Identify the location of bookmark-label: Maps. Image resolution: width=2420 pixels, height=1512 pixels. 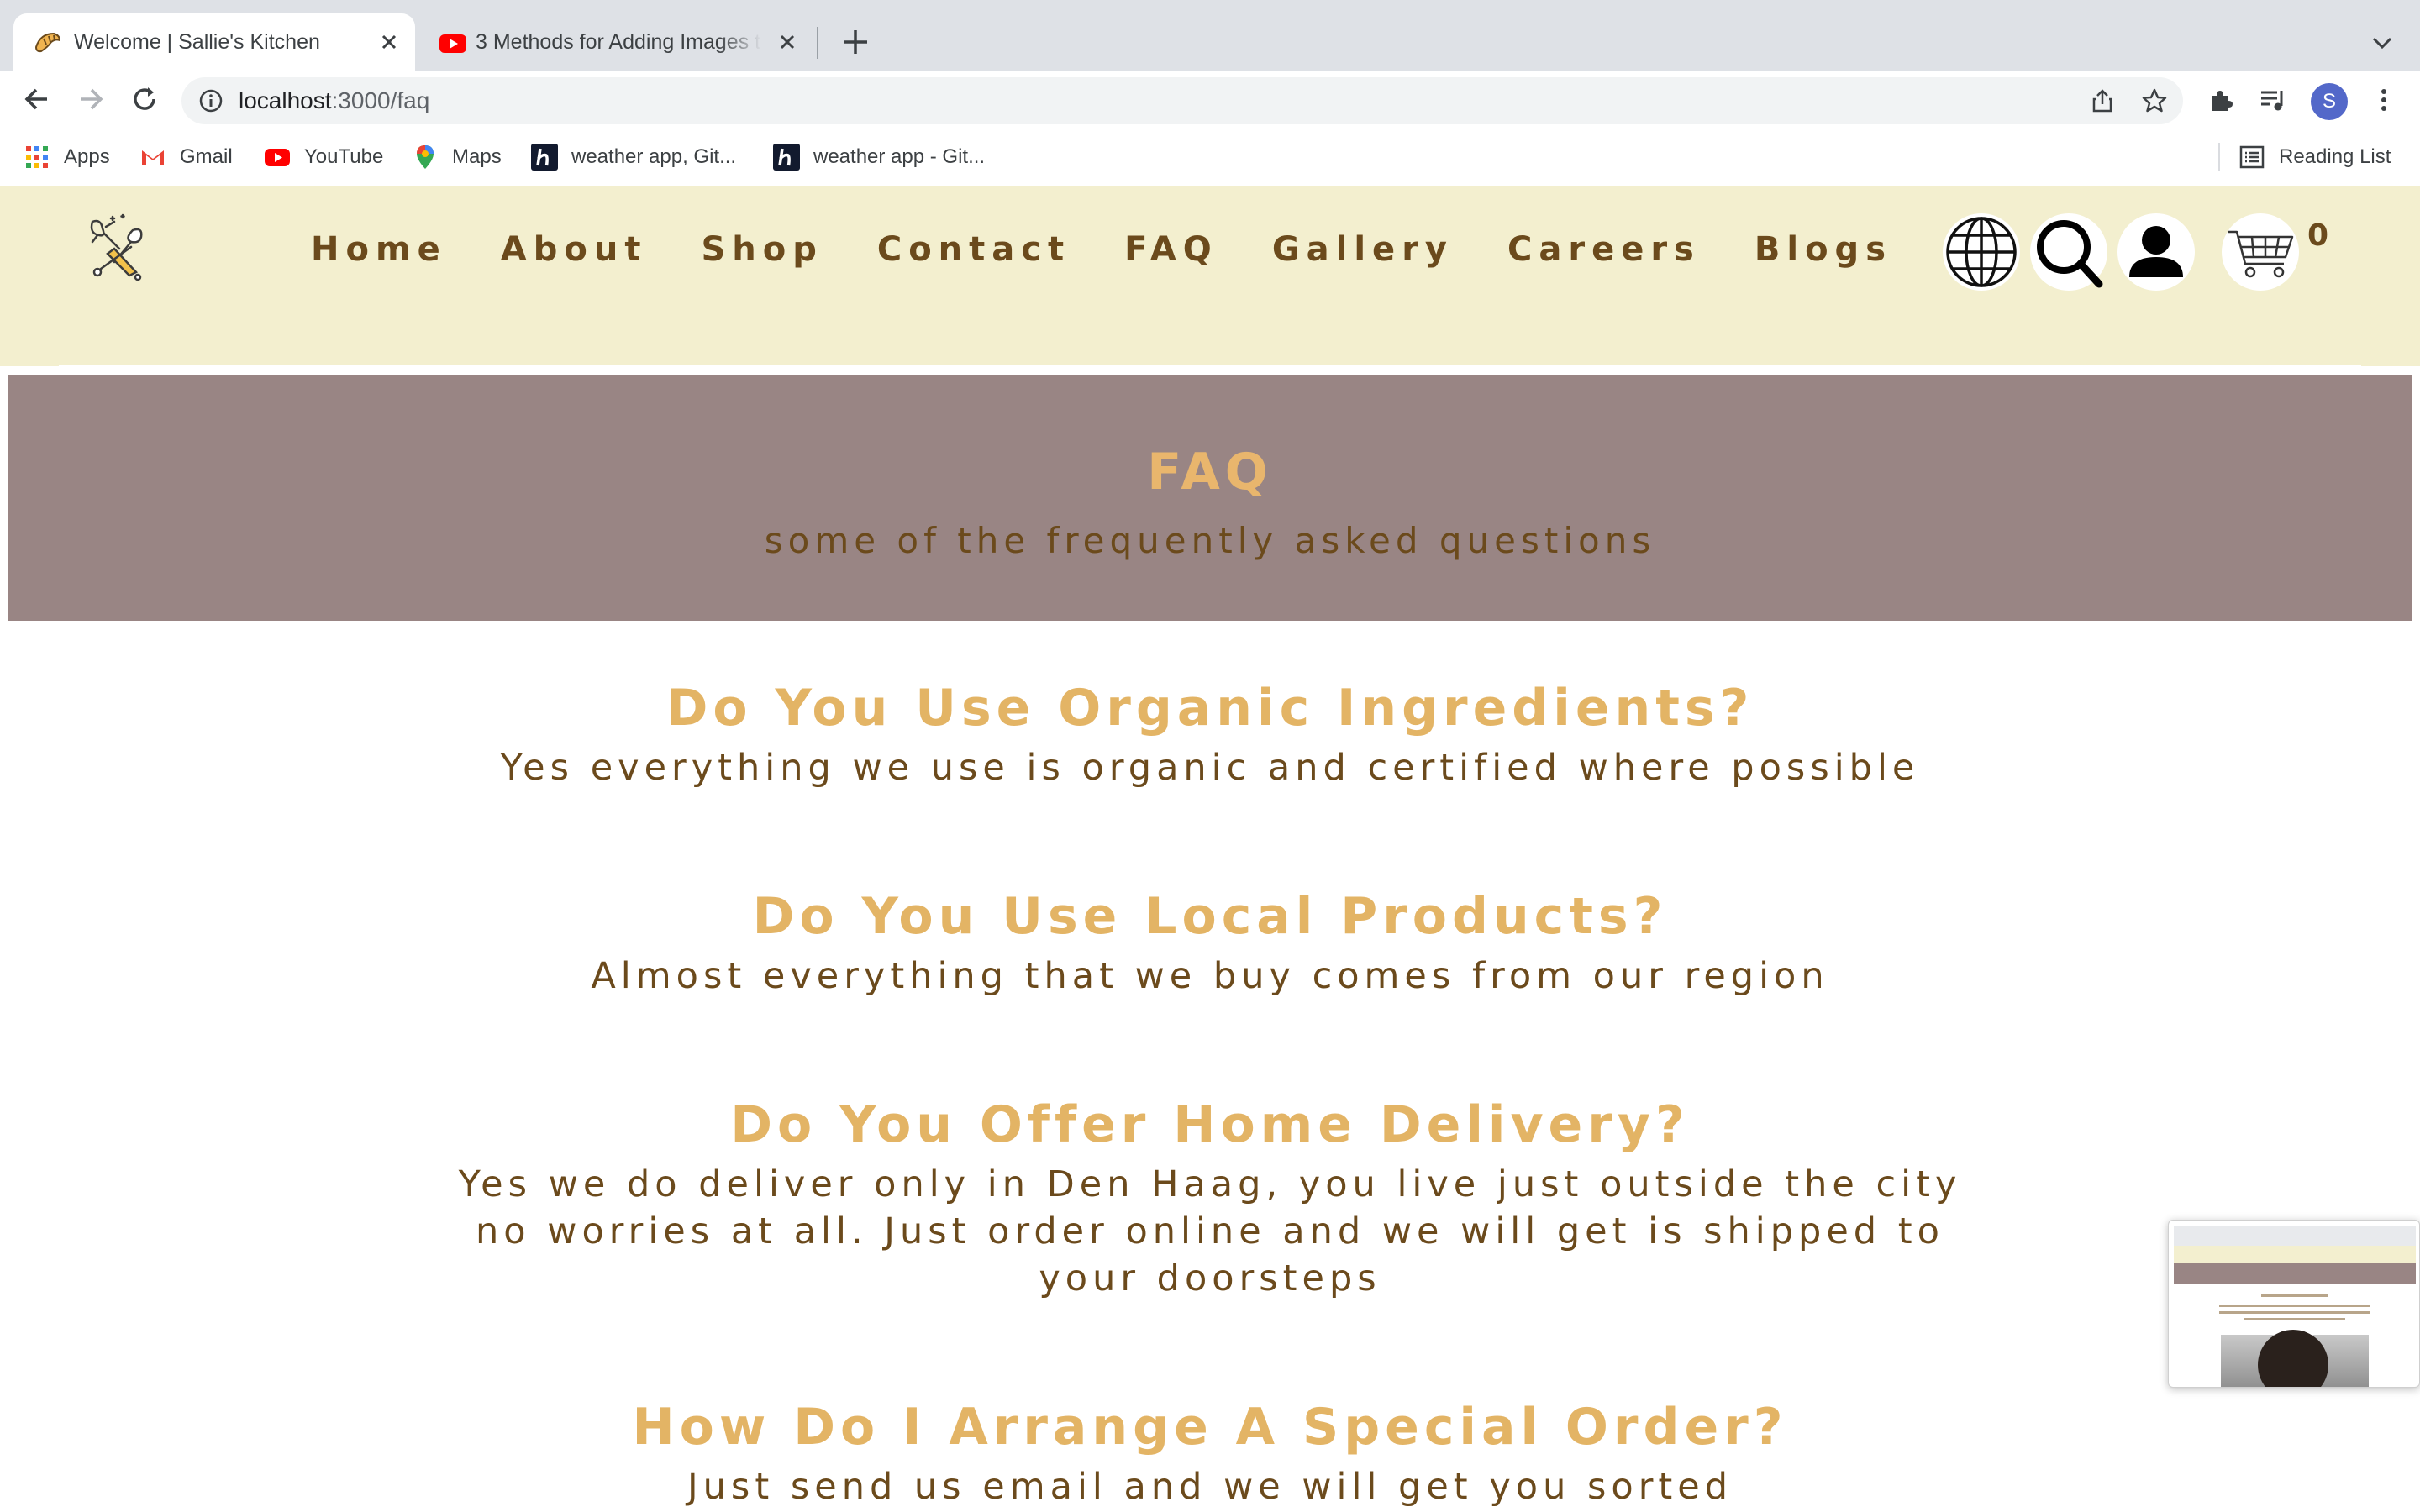
(477, 156).